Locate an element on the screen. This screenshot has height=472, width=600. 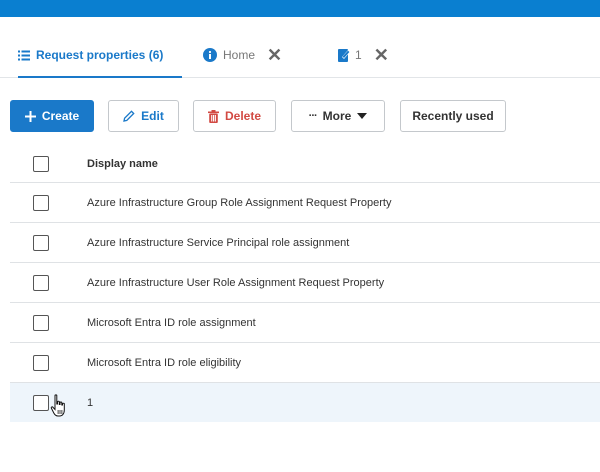
table-row: Microsoft Entra ID role eligibility is located at coordinates (305, 363).